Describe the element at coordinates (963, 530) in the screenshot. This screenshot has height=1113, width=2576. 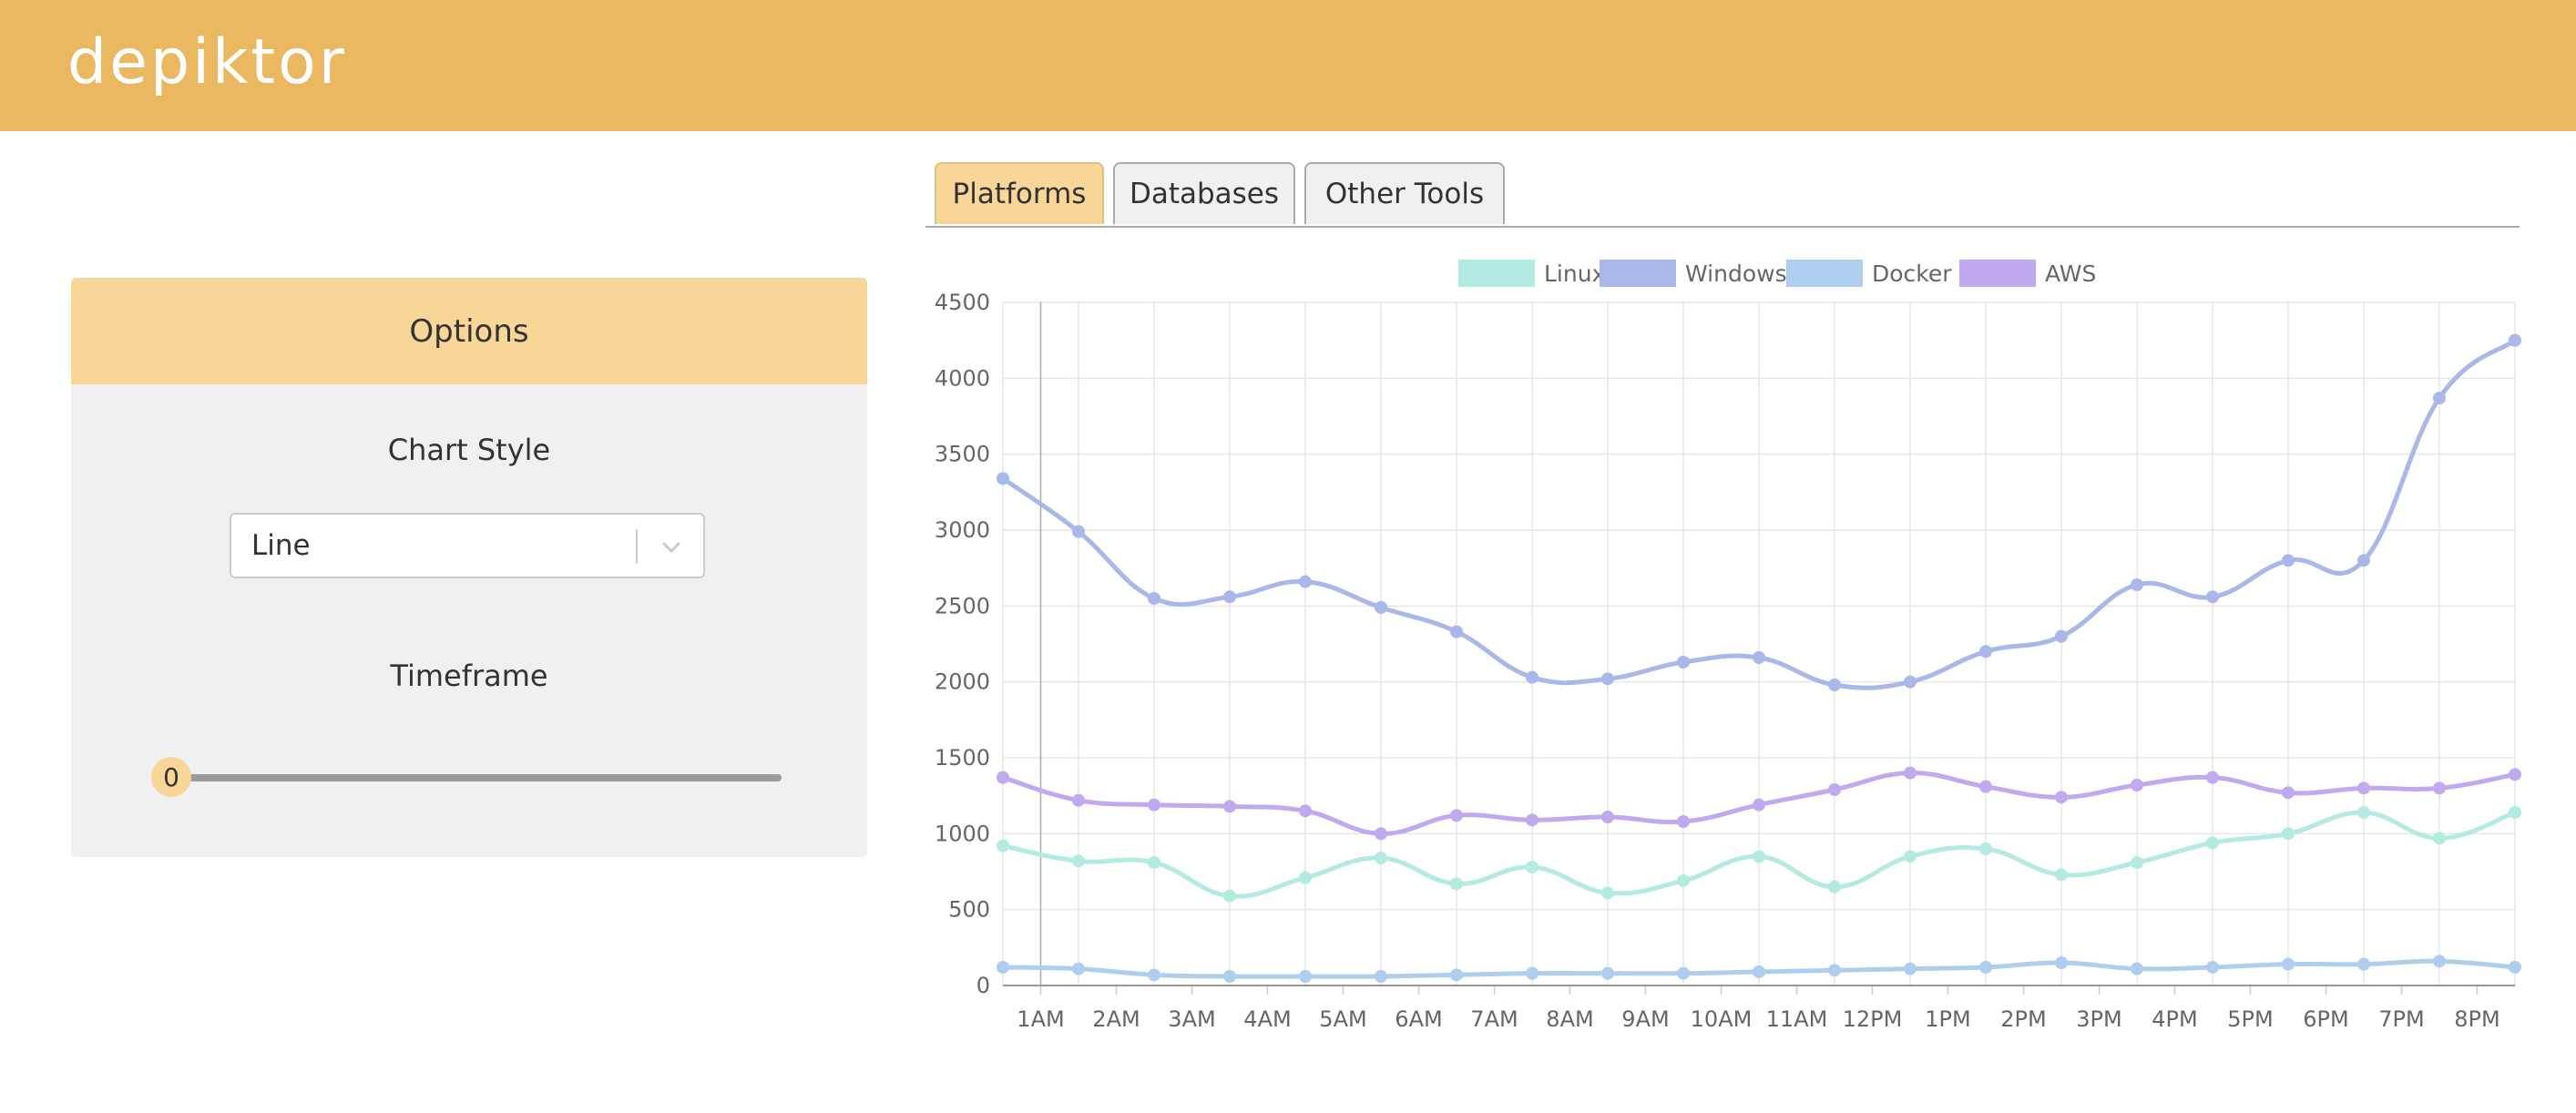
I see `y-tick-label: 3000` at that location.